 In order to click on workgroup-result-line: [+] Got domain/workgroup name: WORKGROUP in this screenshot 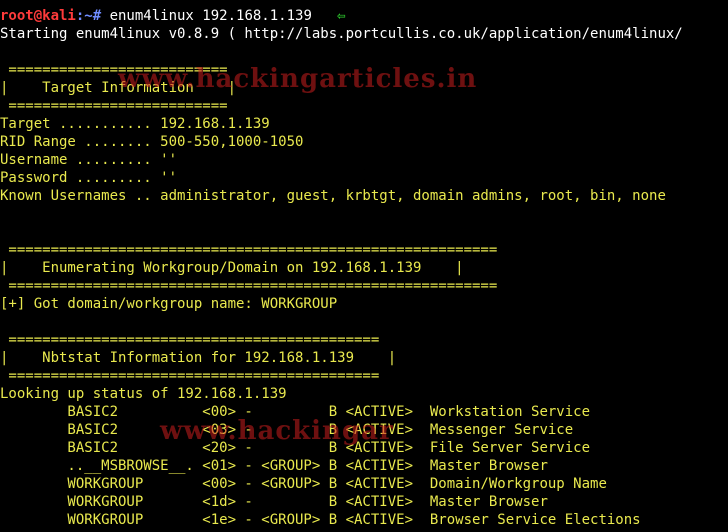, I will do `click(169, 304)`.